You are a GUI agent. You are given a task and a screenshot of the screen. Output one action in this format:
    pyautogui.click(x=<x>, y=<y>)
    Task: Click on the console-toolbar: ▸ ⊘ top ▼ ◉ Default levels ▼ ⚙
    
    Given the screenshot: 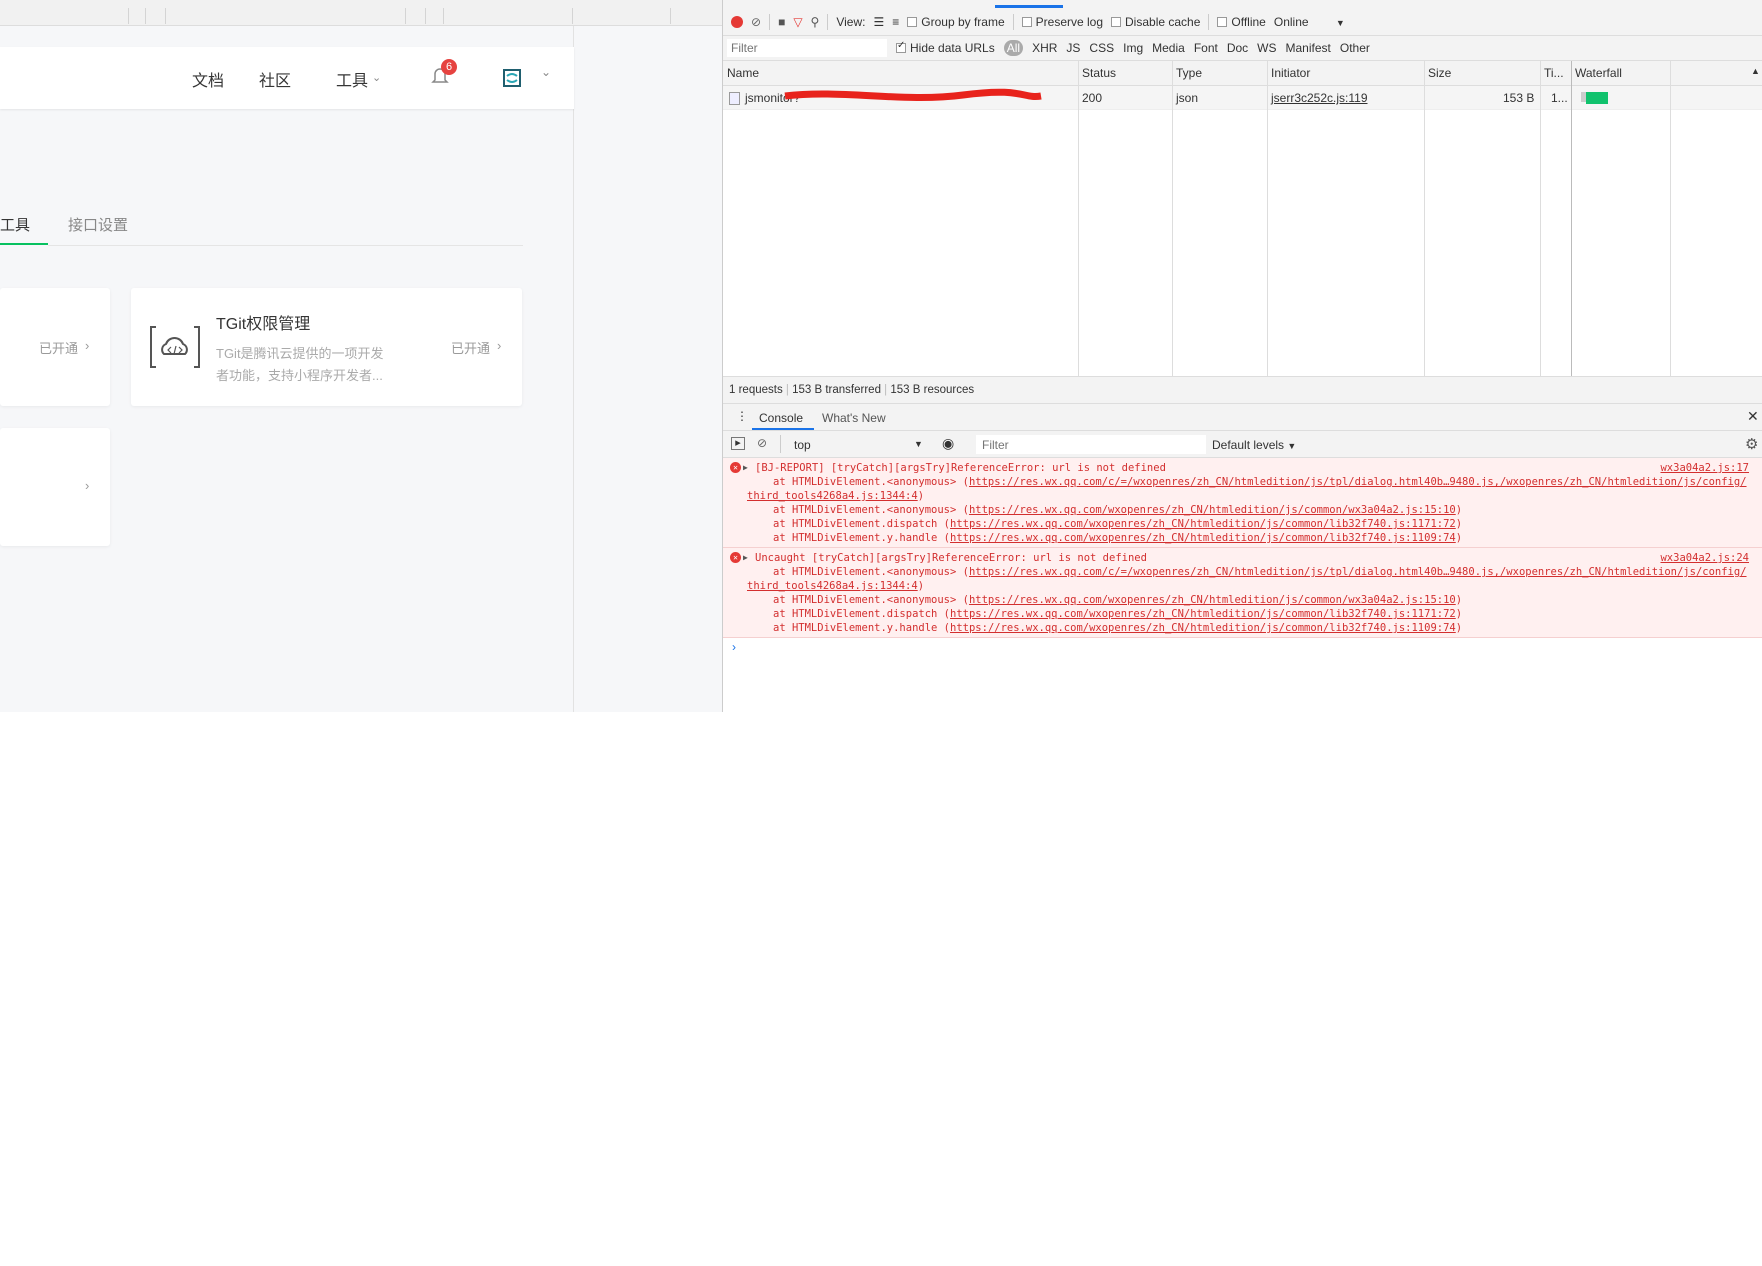 What is the action you would take?
    pyautogui.click(x=1242, y=444)
    